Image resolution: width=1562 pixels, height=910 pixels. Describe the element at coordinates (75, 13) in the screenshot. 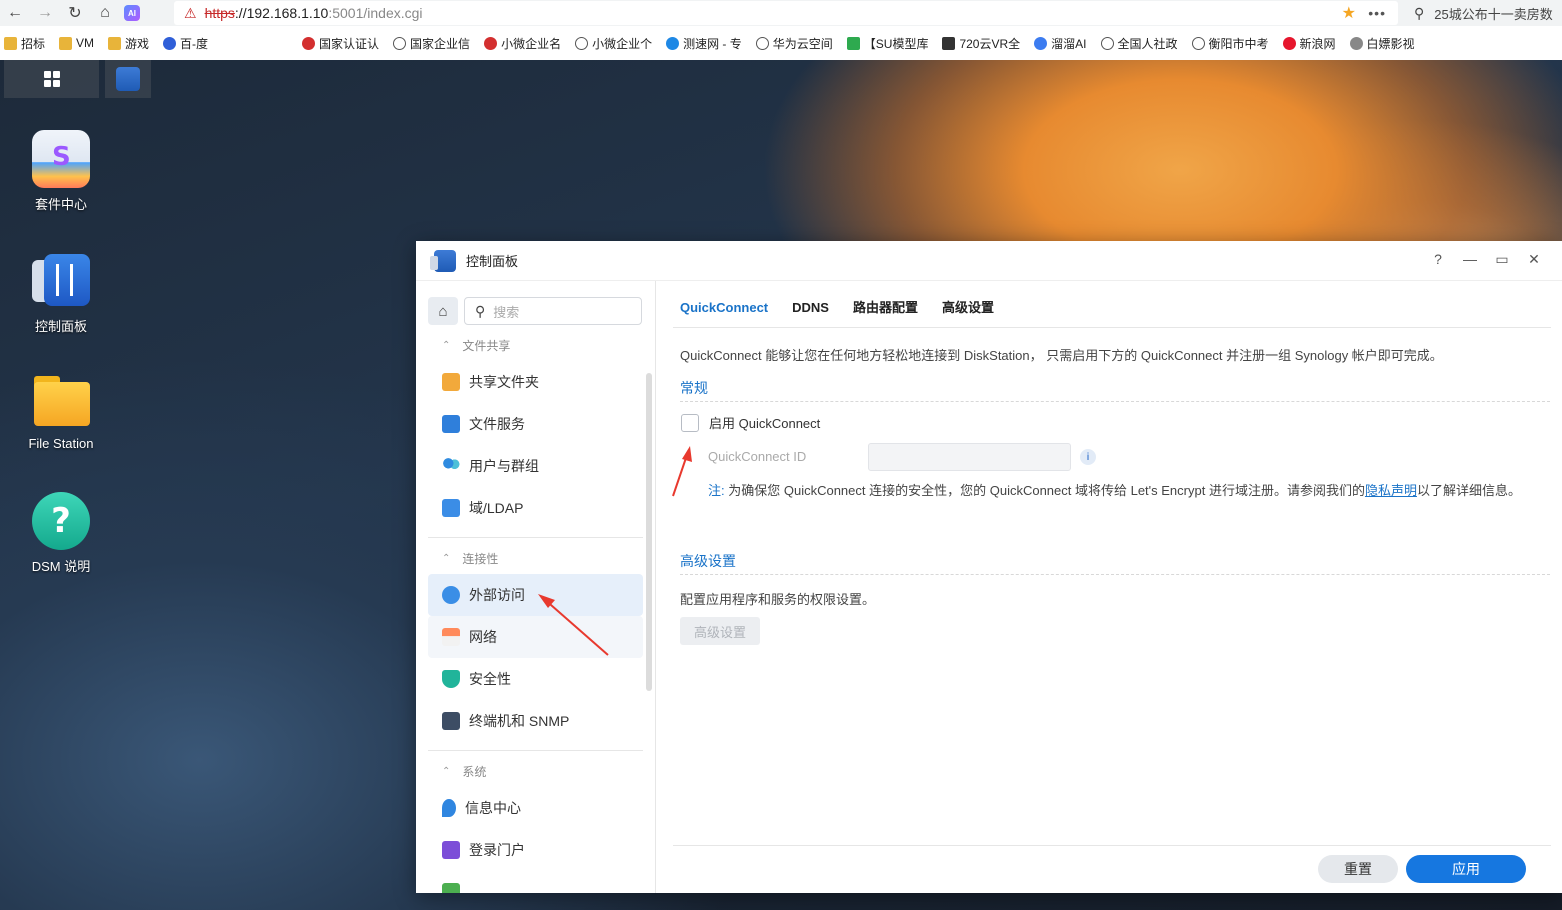

I see `reload-icon: ↻` at that location.